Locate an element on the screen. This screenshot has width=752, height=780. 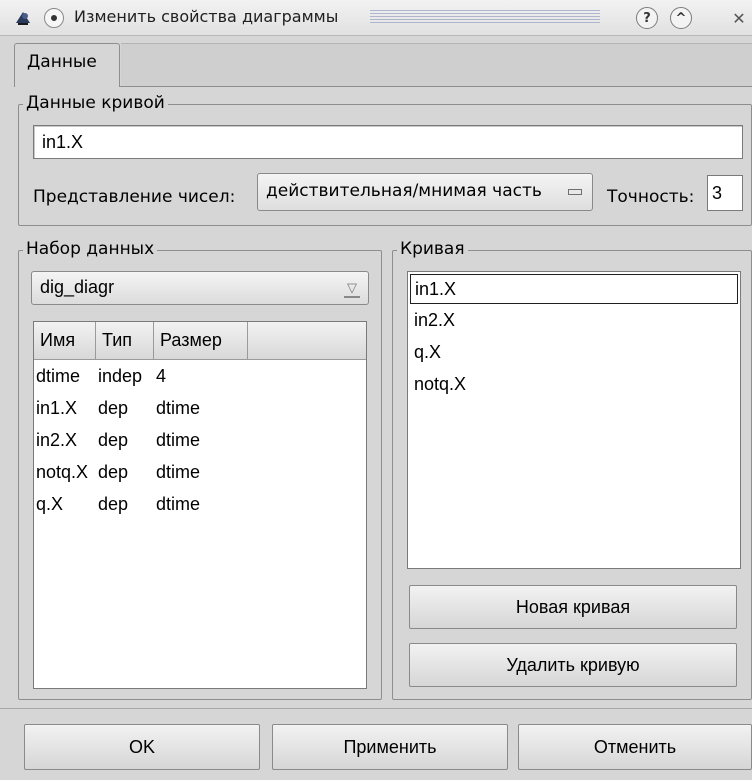
cell-type: indep is located at coordinates (120, 376).